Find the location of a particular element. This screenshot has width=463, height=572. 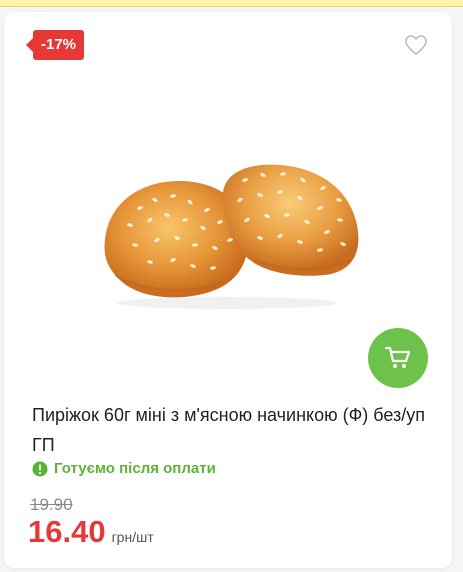

exclamation-circle-icon is located at coordinates (40, 468).